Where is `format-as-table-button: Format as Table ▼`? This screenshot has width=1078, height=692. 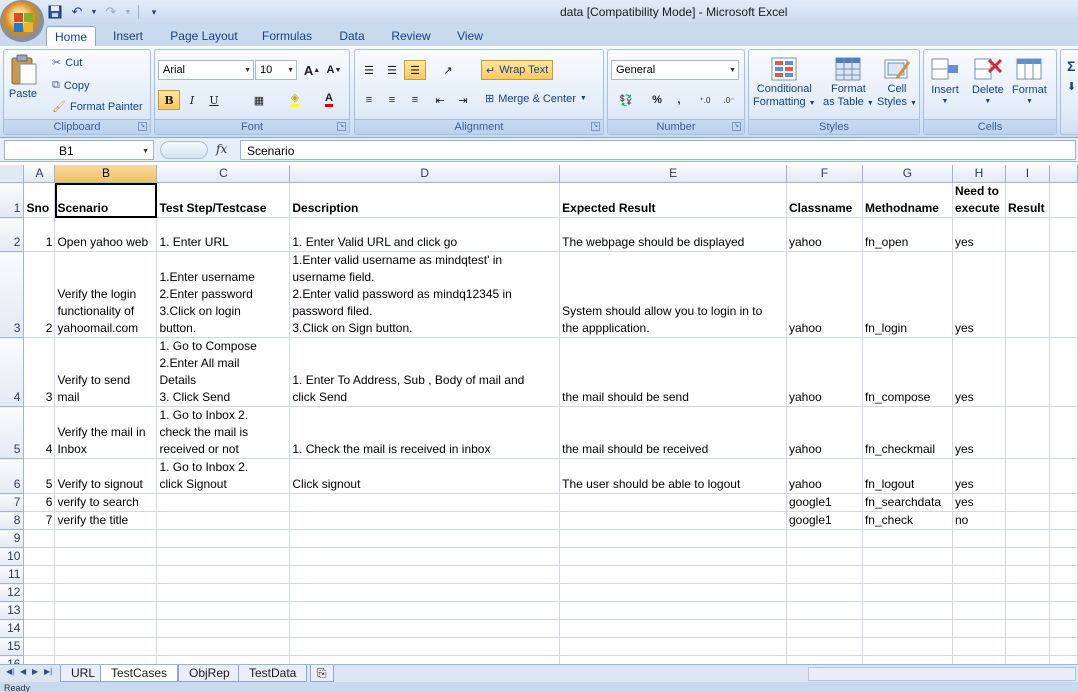
format-as-table-button: Format as Table ▼ is located at coordinates (848, 83).